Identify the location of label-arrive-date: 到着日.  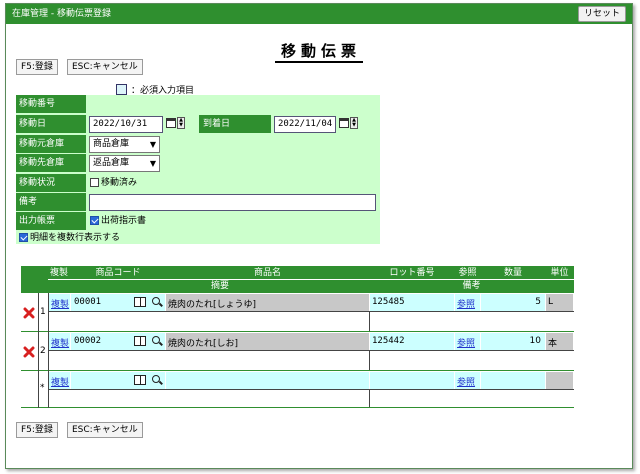
(235, 124).